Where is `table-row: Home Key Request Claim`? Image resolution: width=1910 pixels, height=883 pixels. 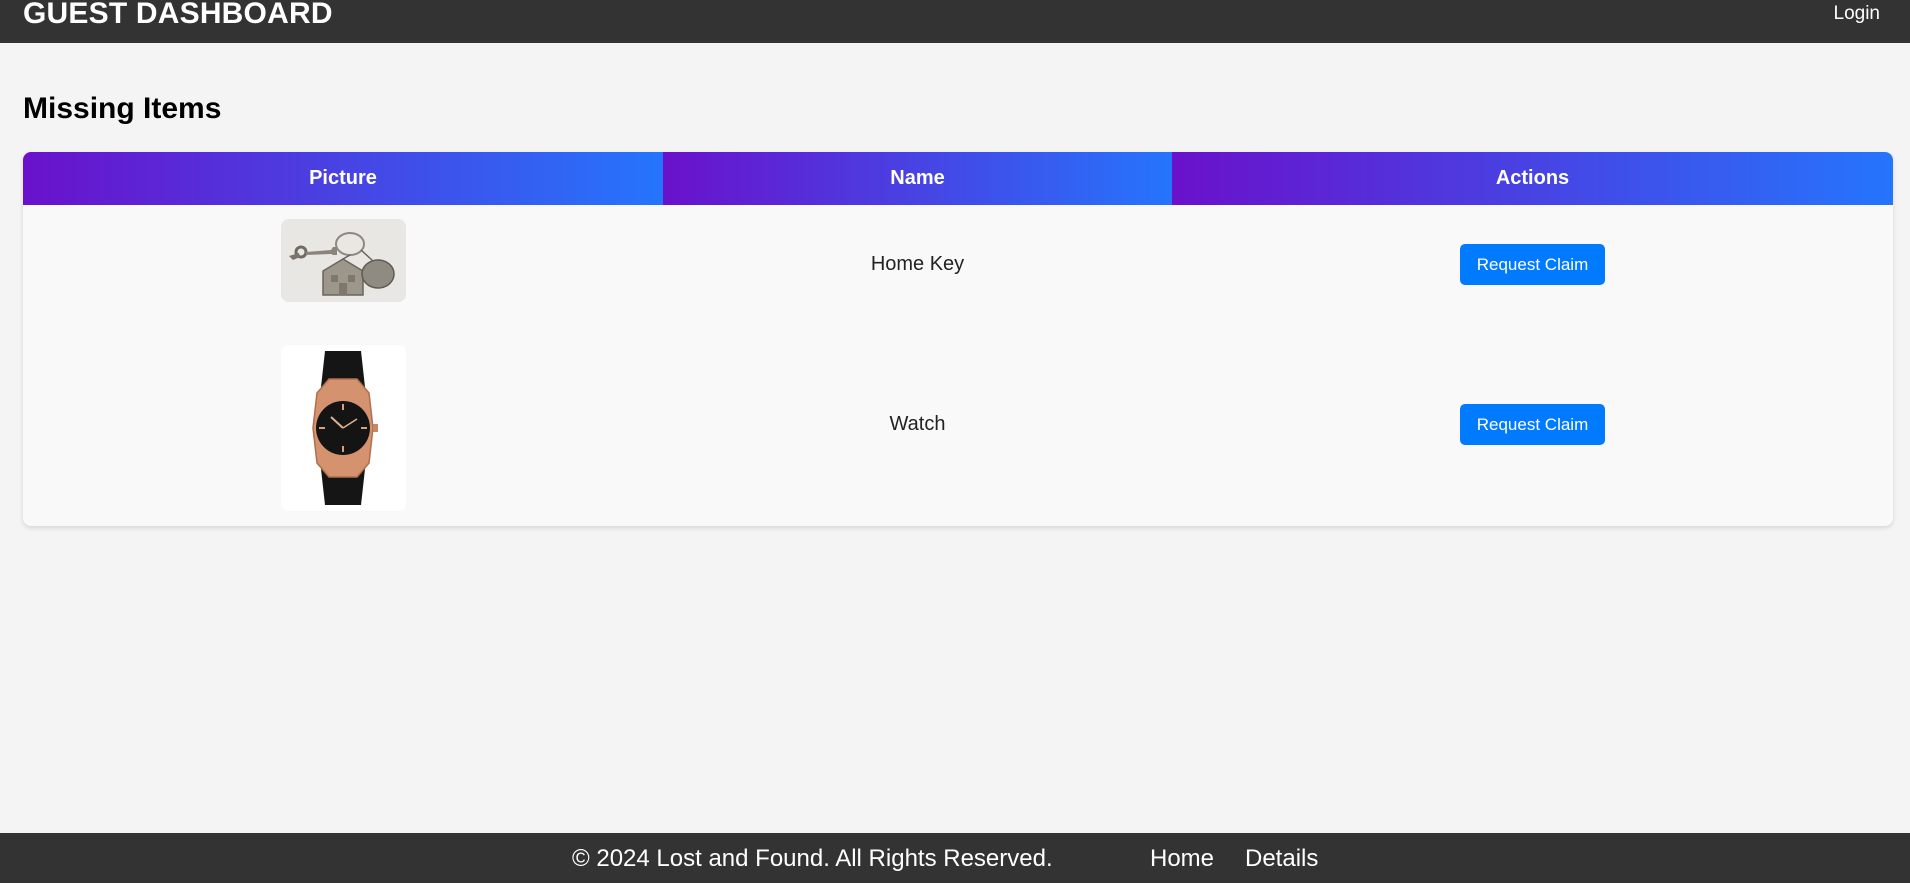
table-row: Home Key Request Claim is located at coordinates (958, 264).